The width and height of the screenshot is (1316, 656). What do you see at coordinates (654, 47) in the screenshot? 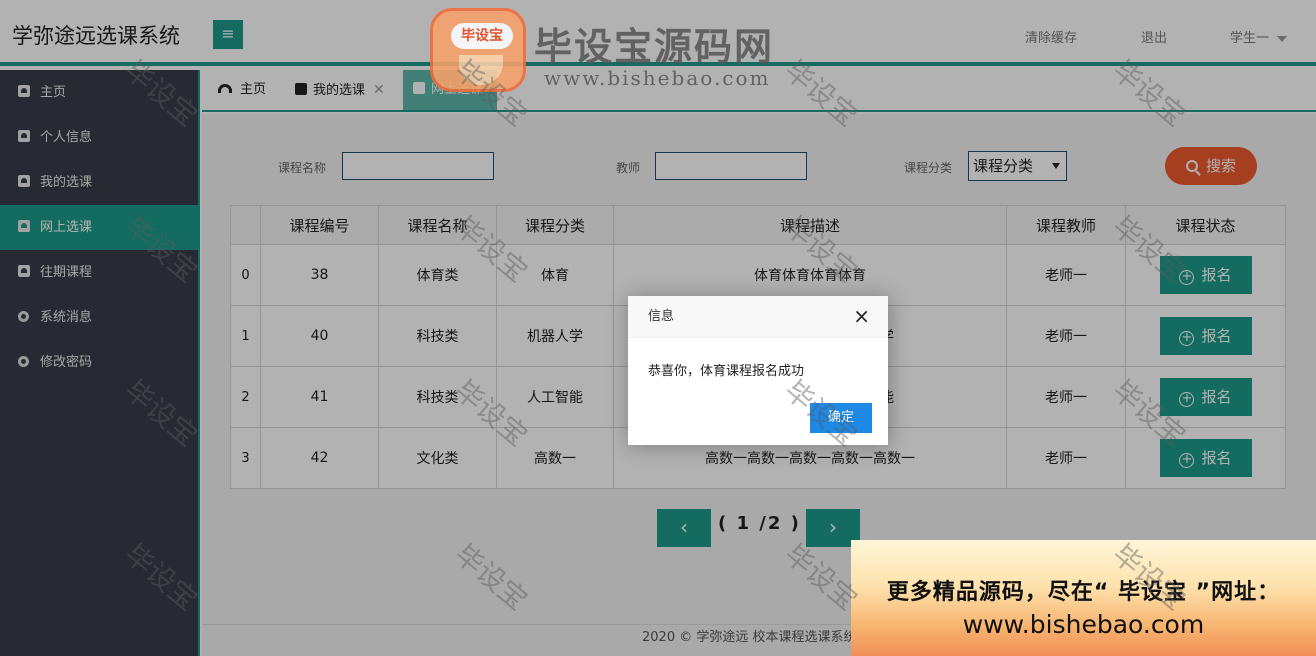
I see `logo-brand-text: 毕设宝源码网` at bounding box center [654, 47].